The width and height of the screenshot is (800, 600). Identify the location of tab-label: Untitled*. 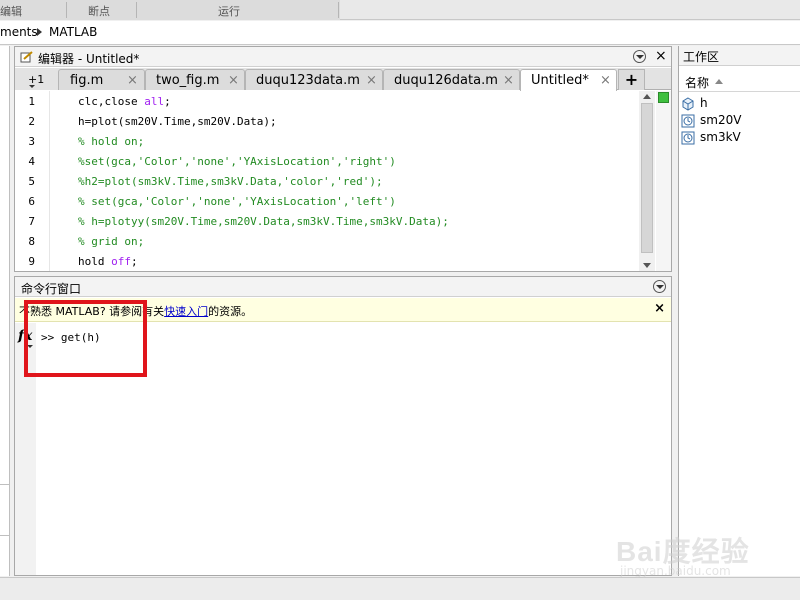
(560, 80).